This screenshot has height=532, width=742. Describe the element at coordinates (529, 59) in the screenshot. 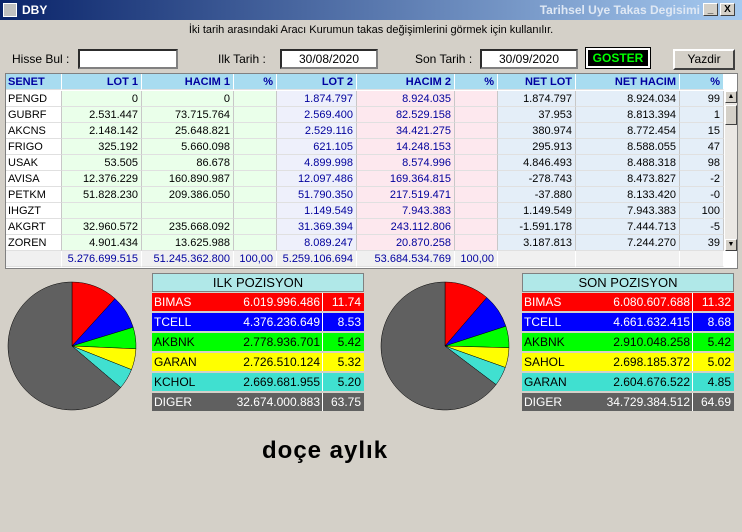

I see `son-tarih-input: 30/09/2020` at that location.